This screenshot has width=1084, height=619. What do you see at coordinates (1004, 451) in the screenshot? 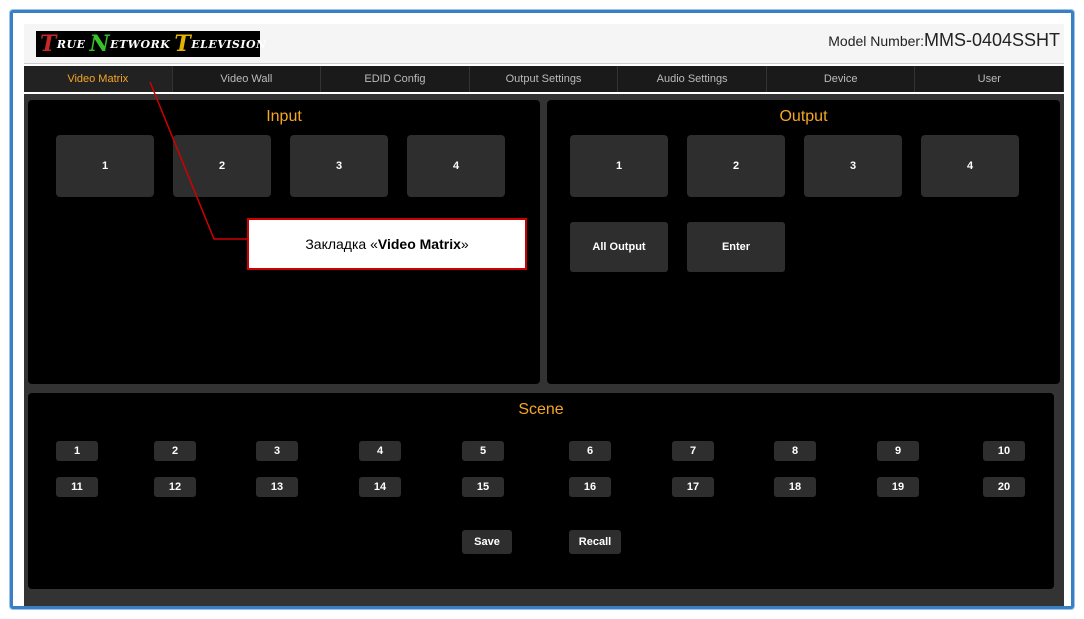
I see `scene-button-10: 10` at bounding box center [1004, 451].